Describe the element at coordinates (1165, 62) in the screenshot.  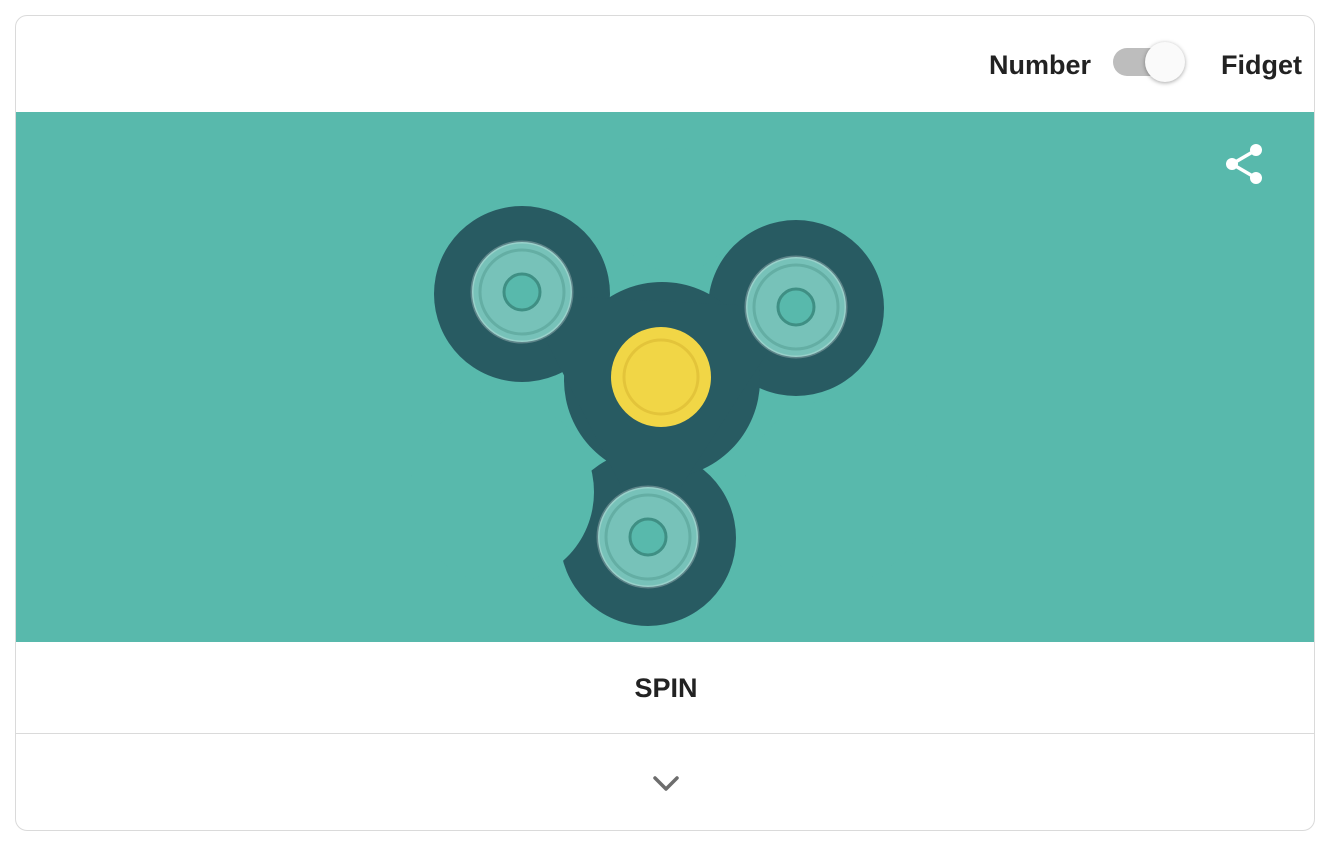
I see `toggle-knob` at that location.